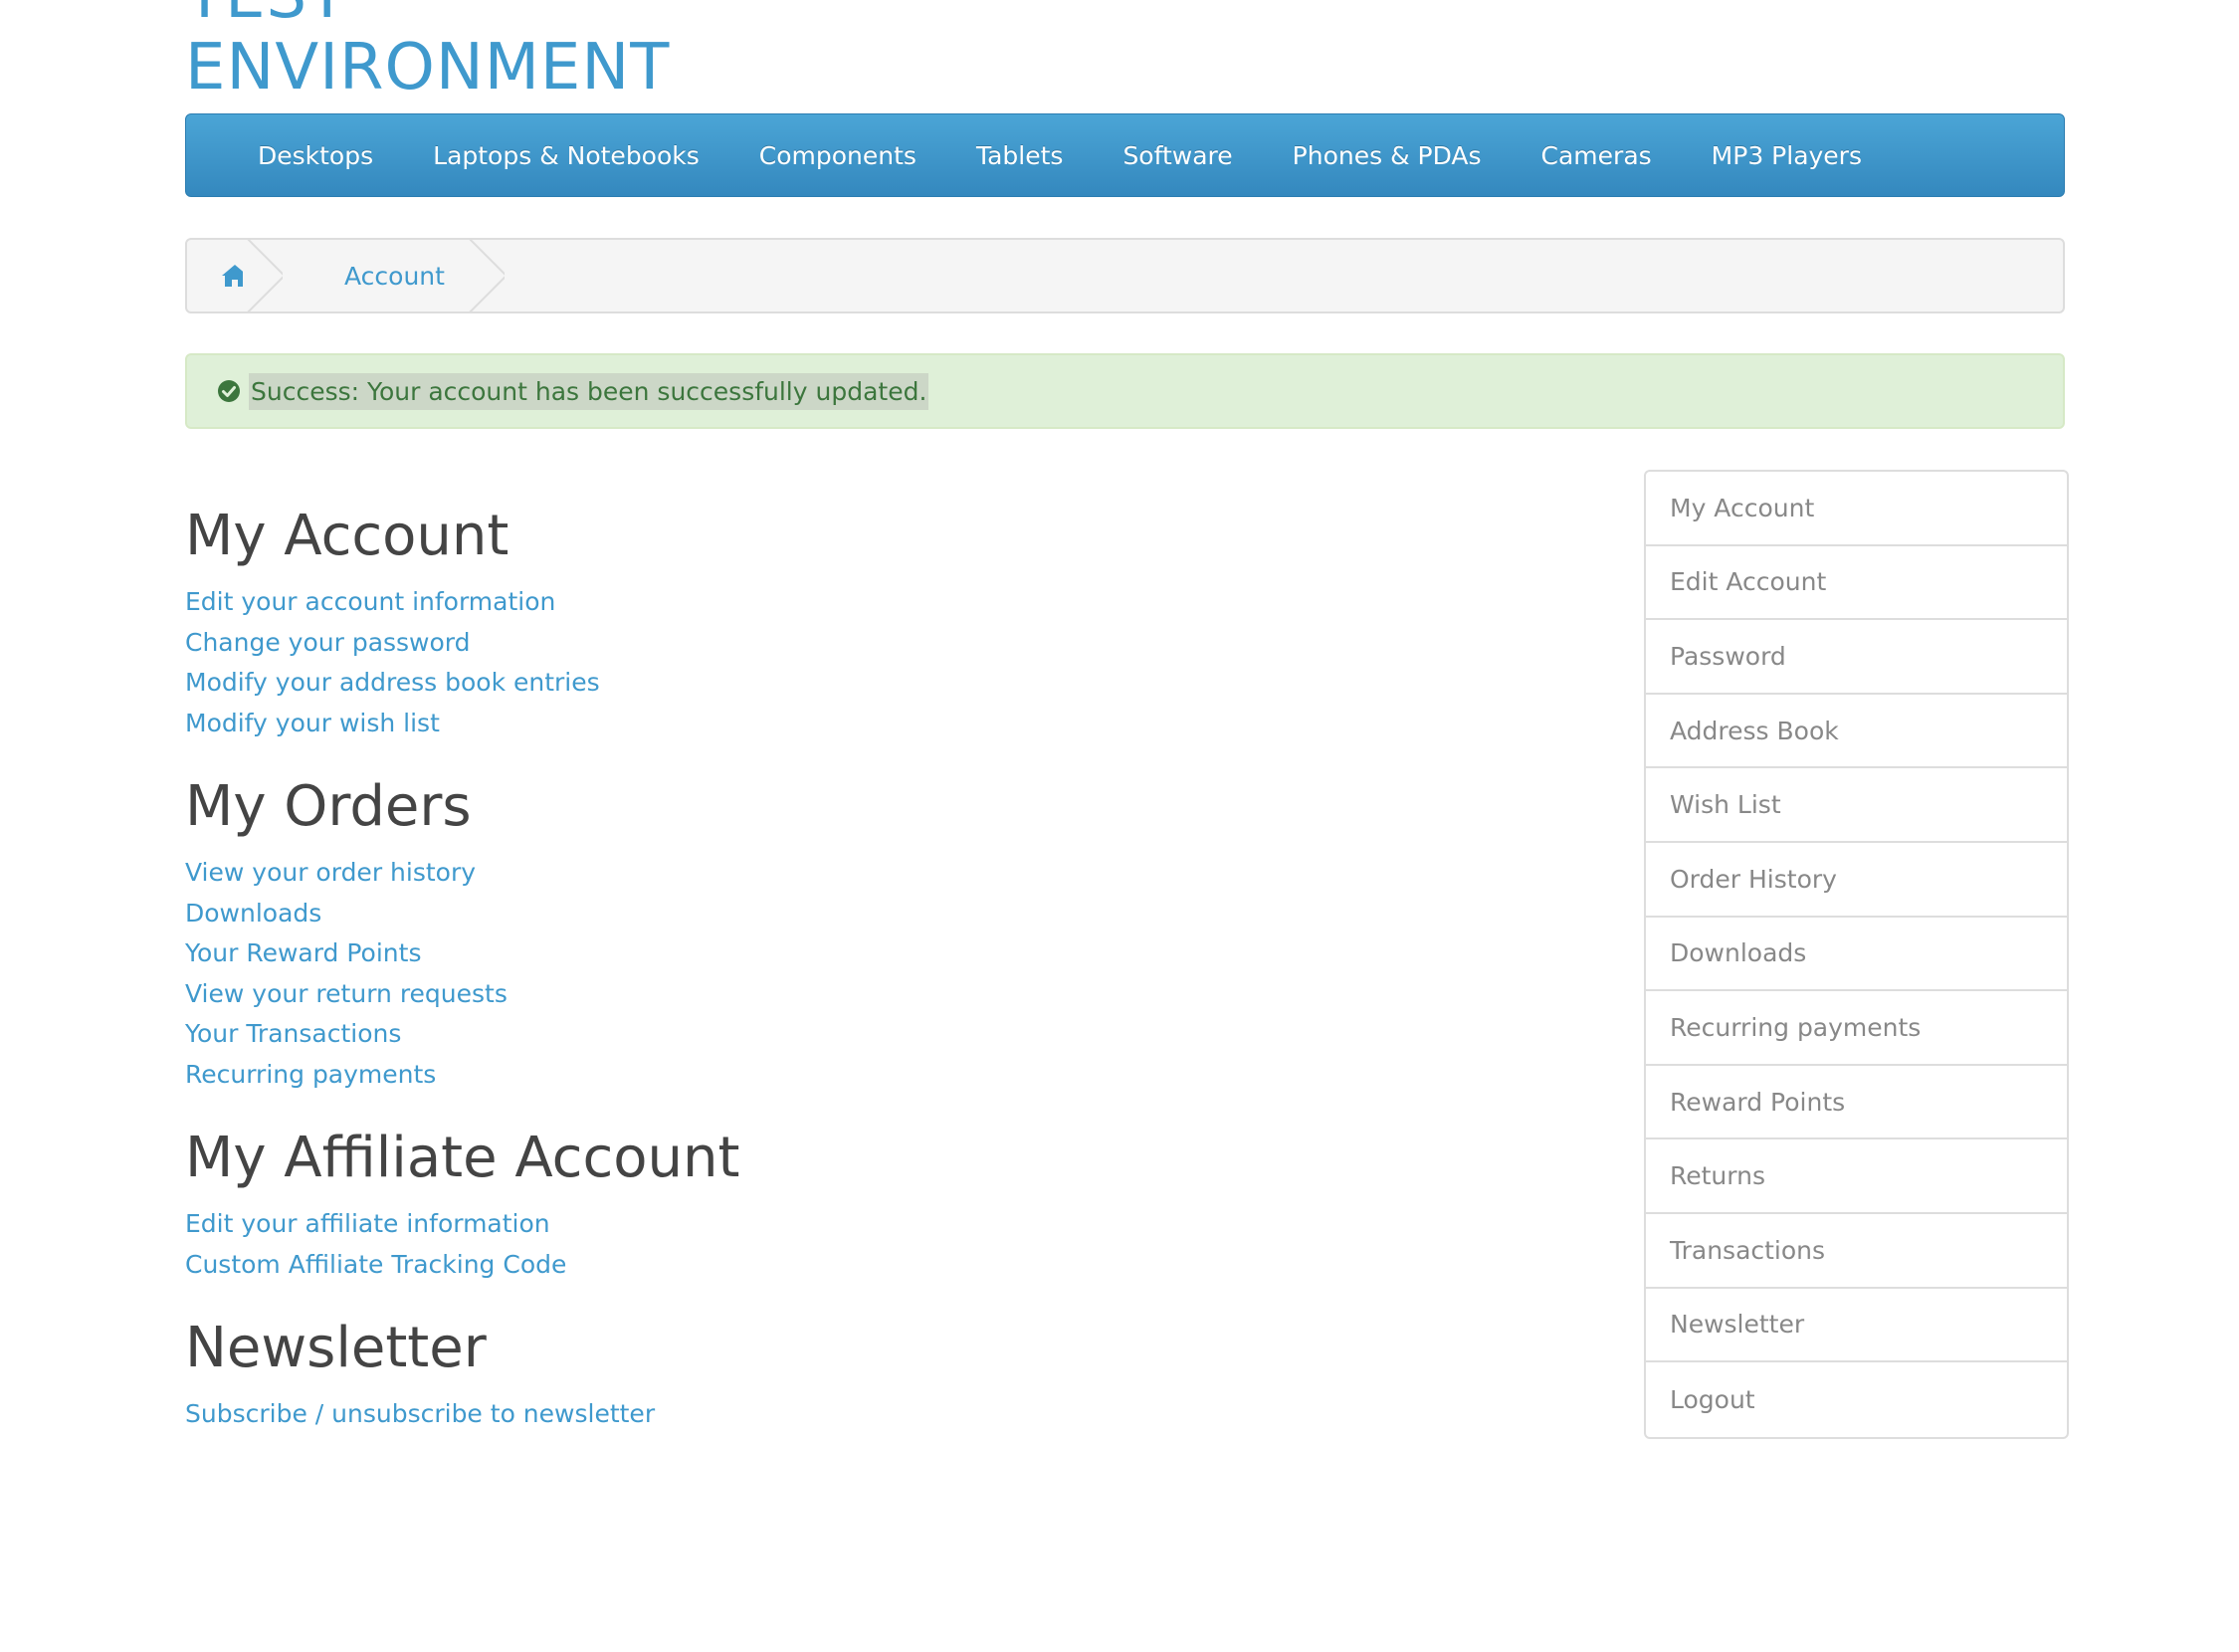  I want to click on link-edit-affiliate: Edit your affiliate information, so click(367, 1223).